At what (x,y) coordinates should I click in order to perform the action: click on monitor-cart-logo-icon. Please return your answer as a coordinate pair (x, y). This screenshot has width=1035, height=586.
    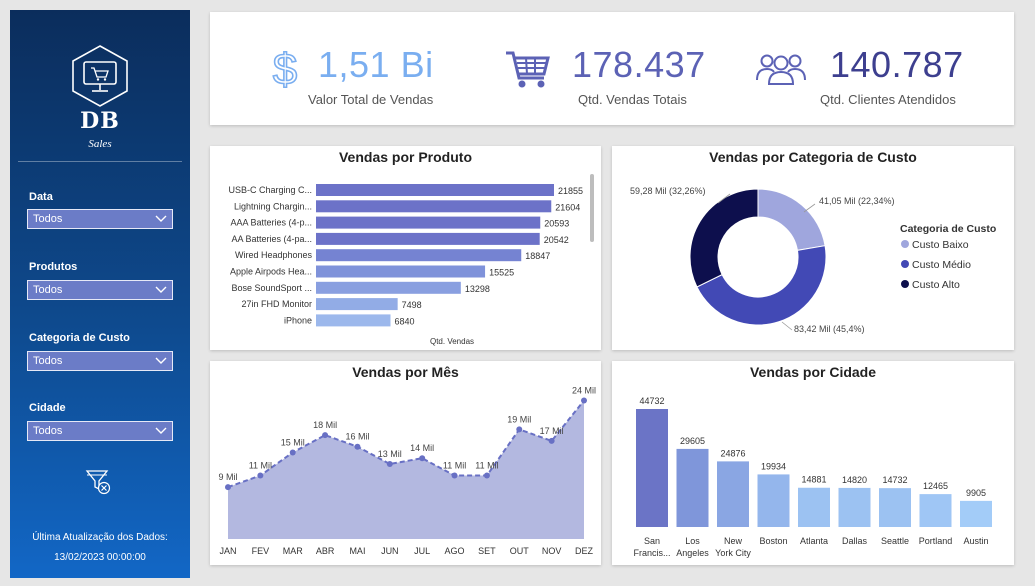
    Looking at the image, I should click on (100, 76).